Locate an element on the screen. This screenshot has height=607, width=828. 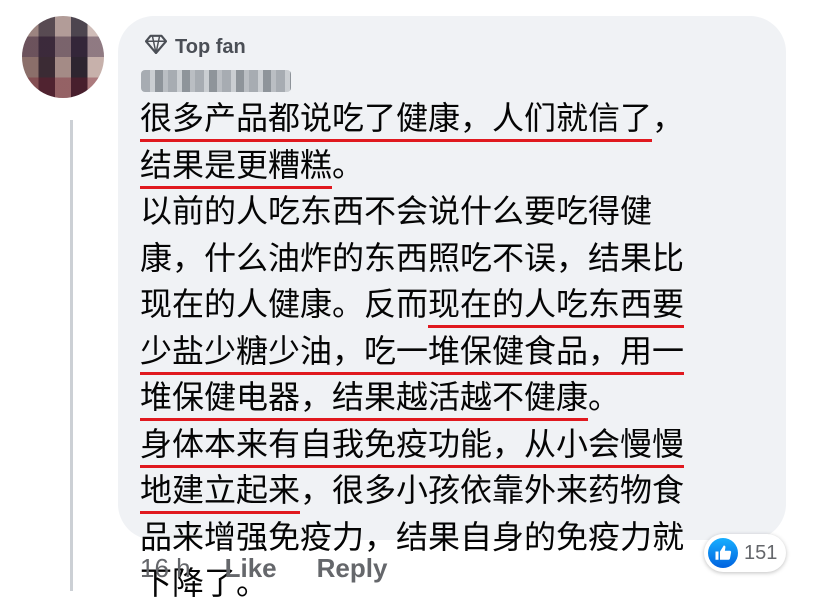
commenter-name-blurred is located at coordinates (216, 81).